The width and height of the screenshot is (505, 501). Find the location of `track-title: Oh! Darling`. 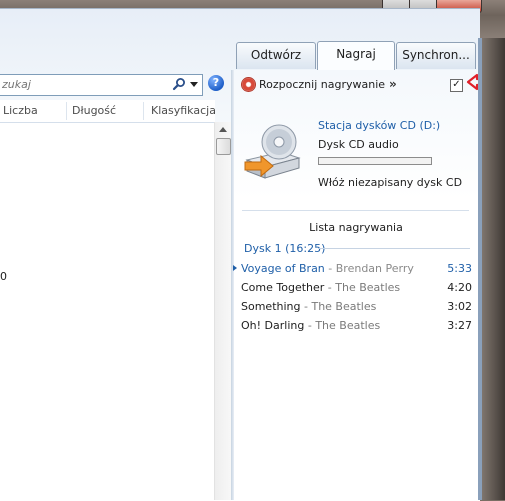

track-title: Oh! Darling is located at coordinates (273, 325).